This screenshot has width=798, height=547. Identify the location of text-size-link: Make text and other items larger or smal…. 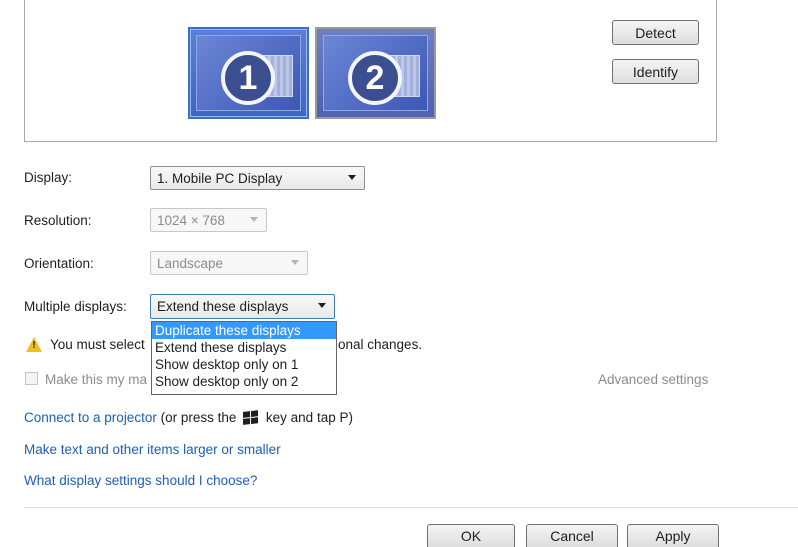
(152, 449).